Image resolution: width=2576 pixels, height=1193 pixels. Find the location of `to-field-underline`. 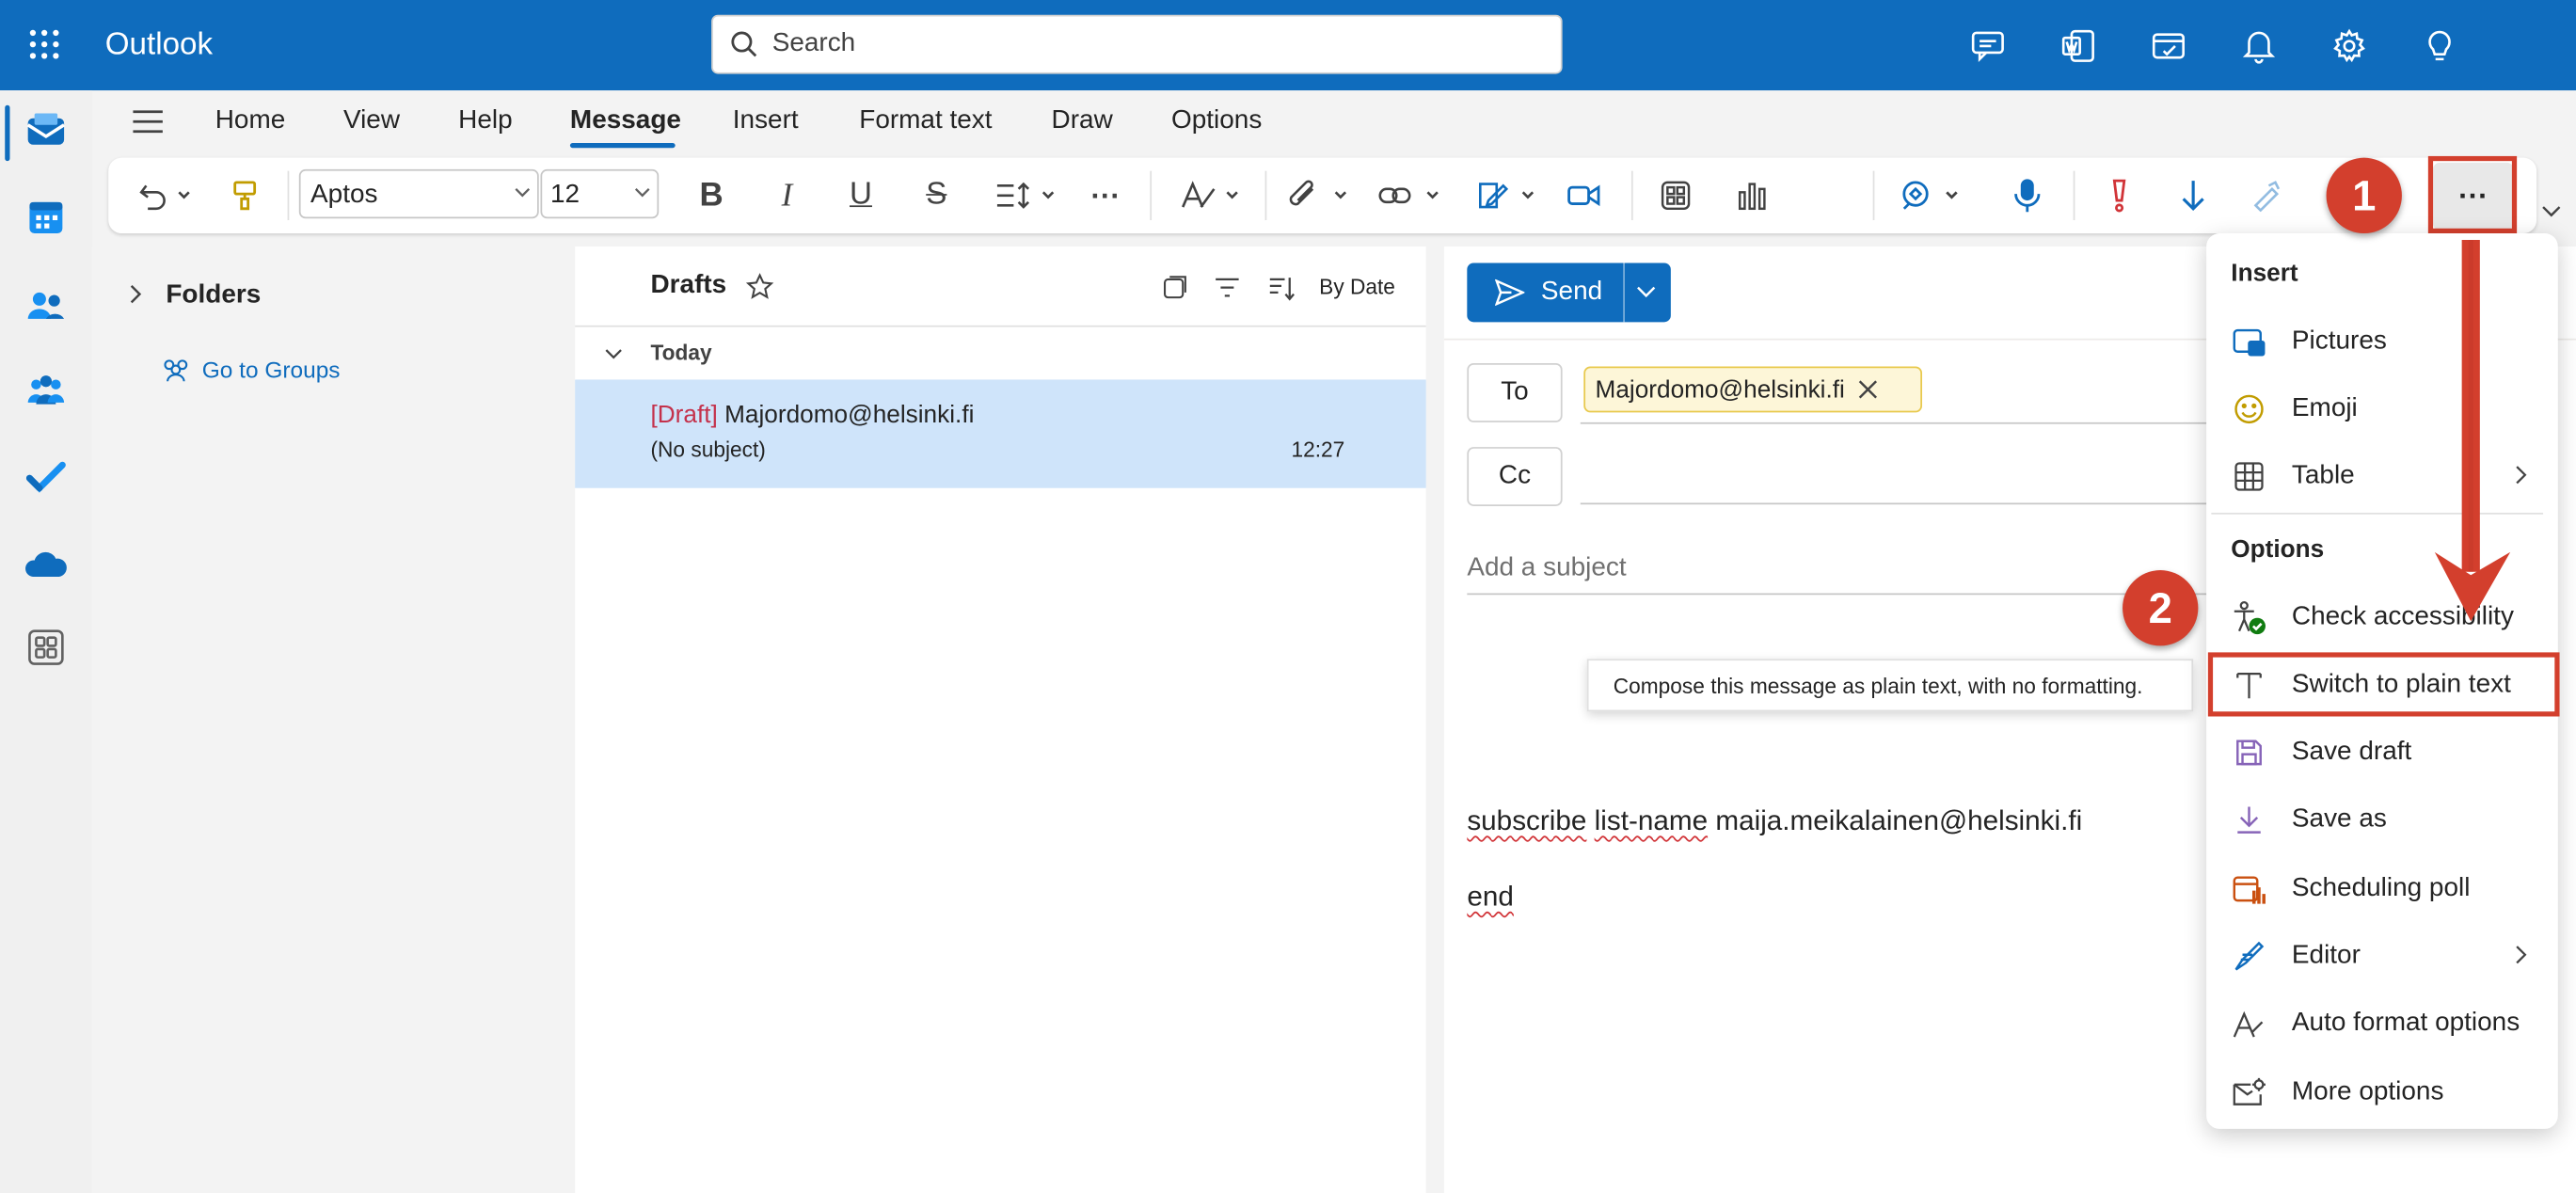

to-field-underline is located at coordinates (1909, 423).